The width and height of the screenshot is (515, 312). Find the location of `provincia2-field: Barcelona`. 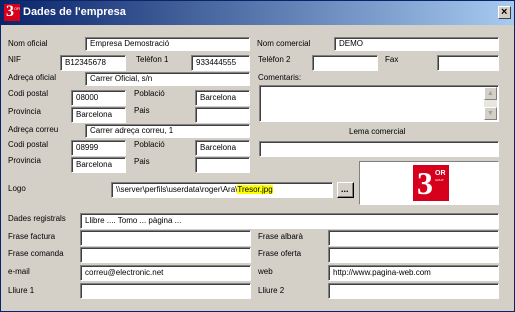

provincia2-field: Barcelona is located at coordinates (98, 165).